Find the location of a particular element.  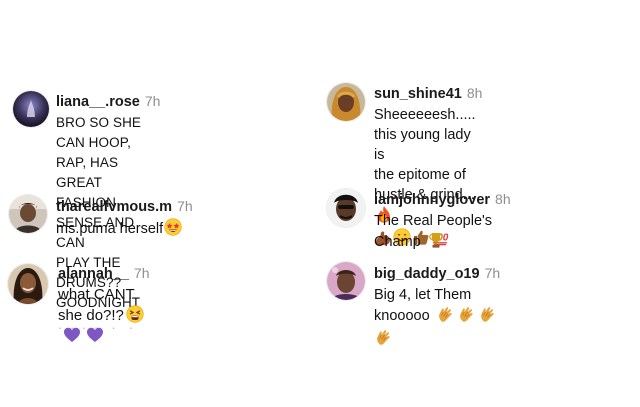

username-link: sun_shine41 is located at coordinates (418, 94).